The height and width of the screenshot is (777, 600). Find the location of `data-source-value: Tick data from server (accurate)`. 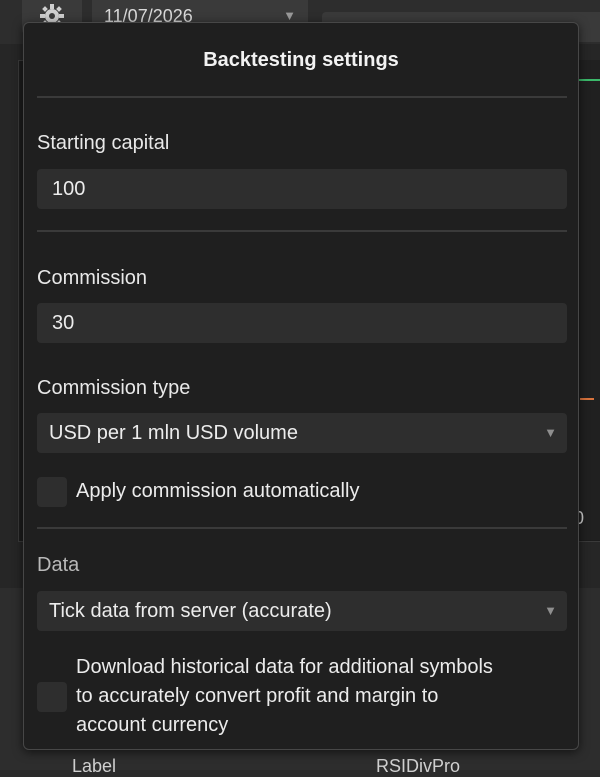

data-source-value: Tick data from server (accurate) is located at coordinates (190, 611).